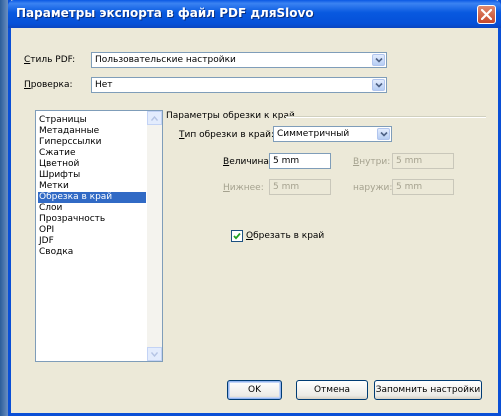 This screenshot has width=501, height=416. I want to click on check-dropdown-button, so click(378, 85).